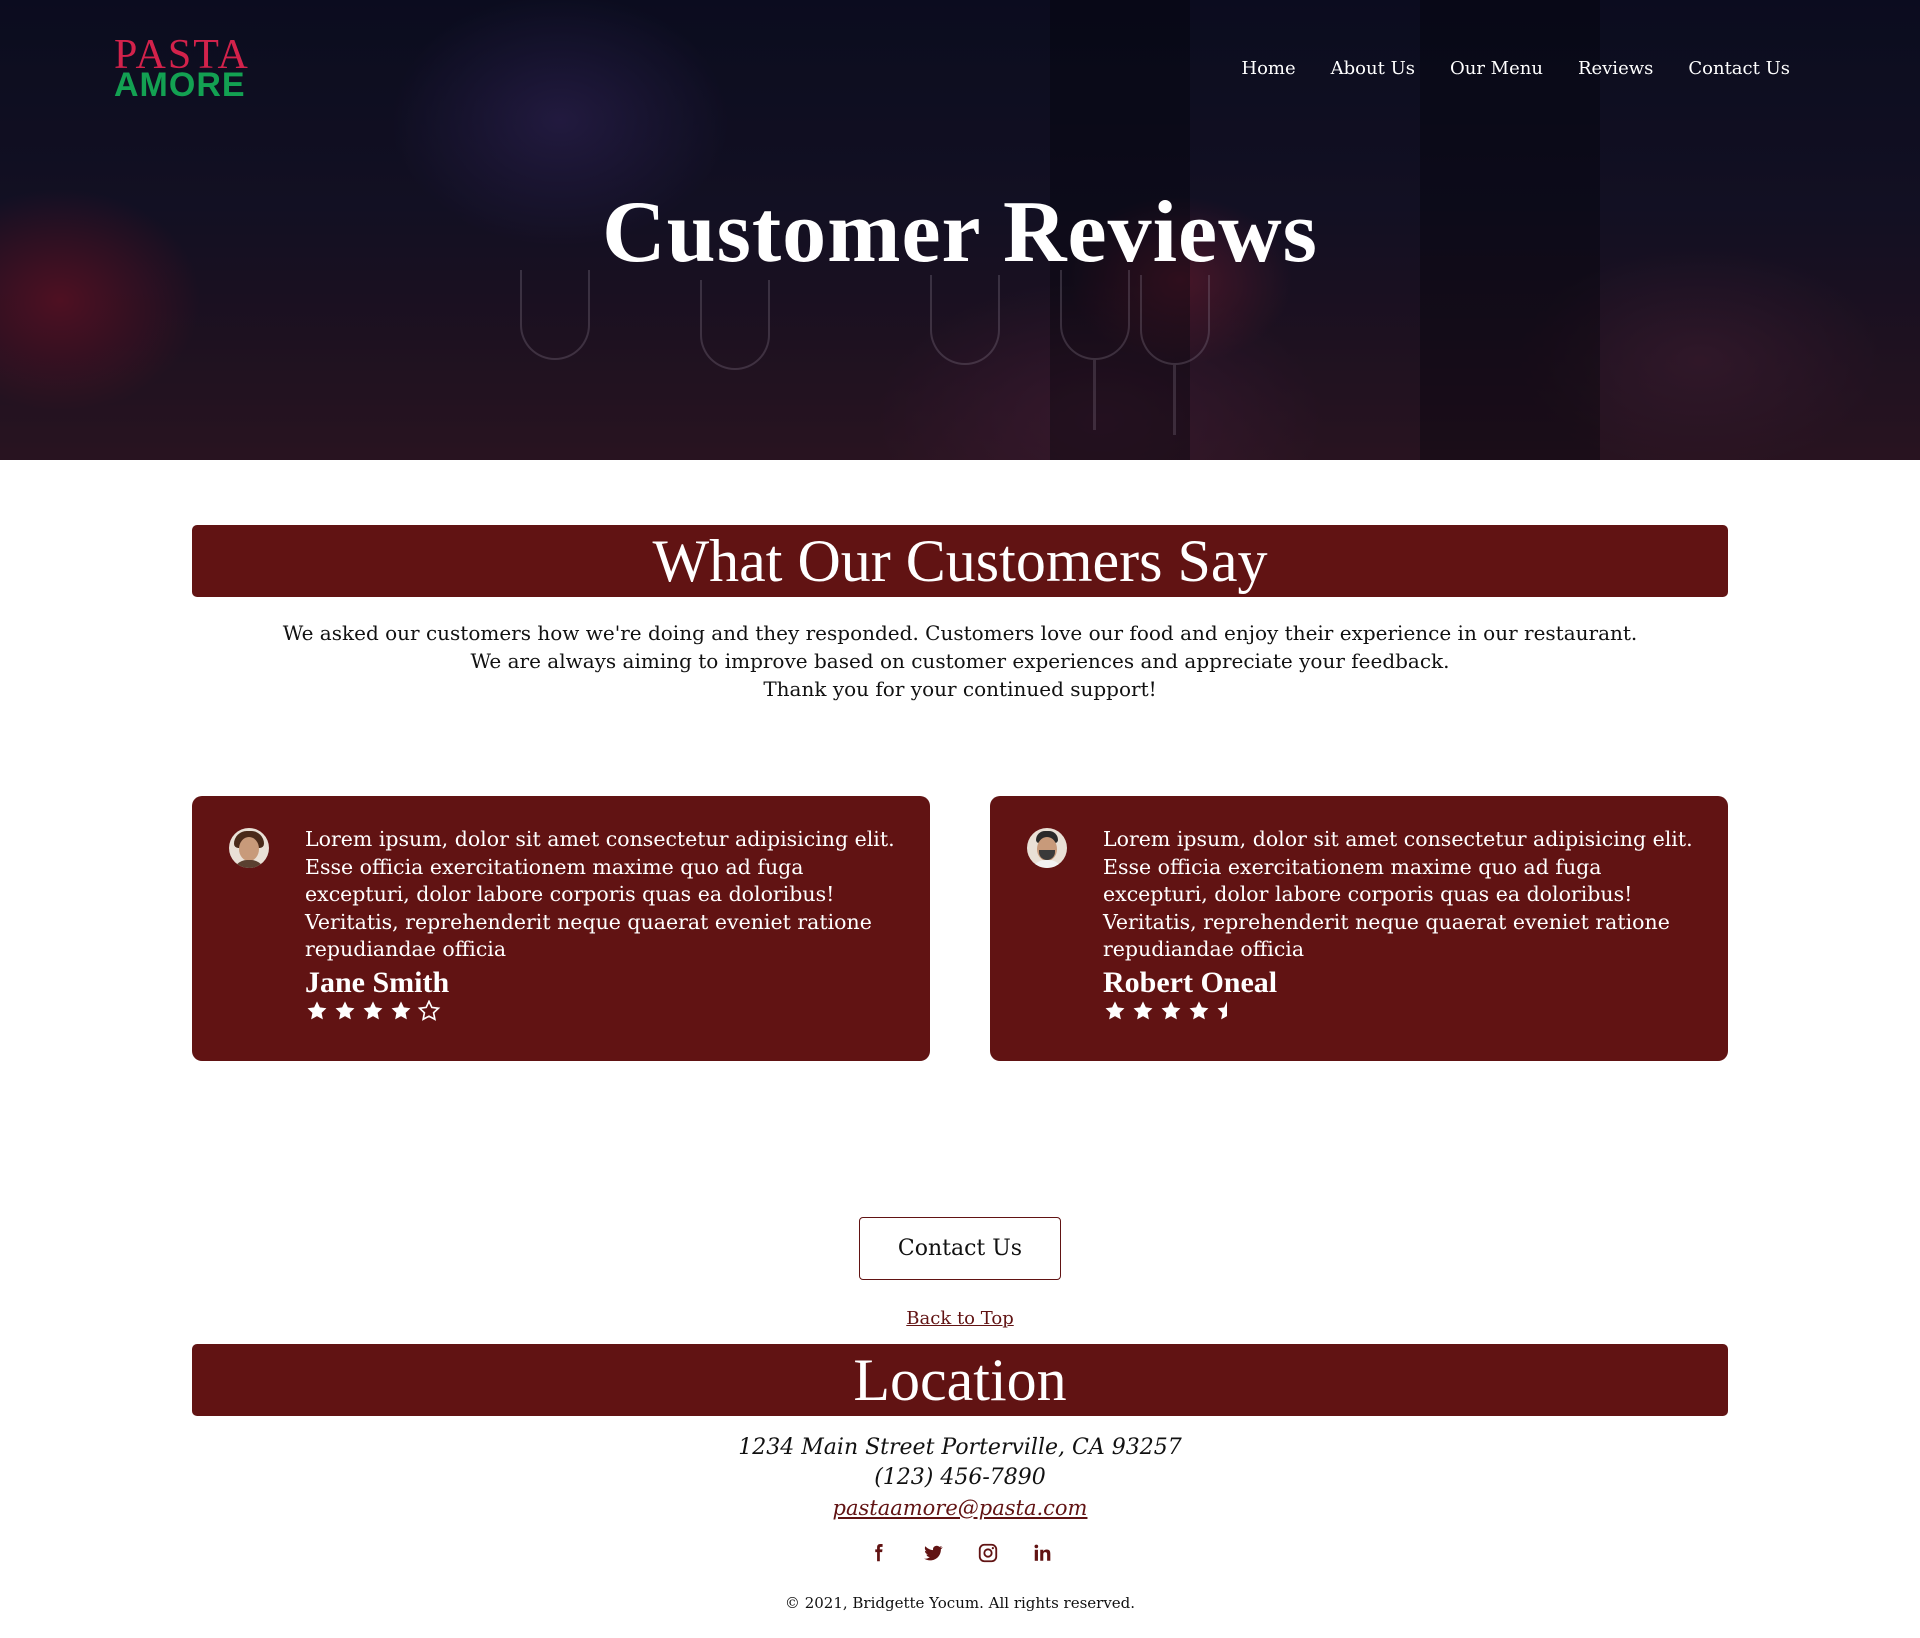 This screenshot has width=1920, height=1638. I want to click on nav-contact-us: Contact Us, so click(1739, 68).